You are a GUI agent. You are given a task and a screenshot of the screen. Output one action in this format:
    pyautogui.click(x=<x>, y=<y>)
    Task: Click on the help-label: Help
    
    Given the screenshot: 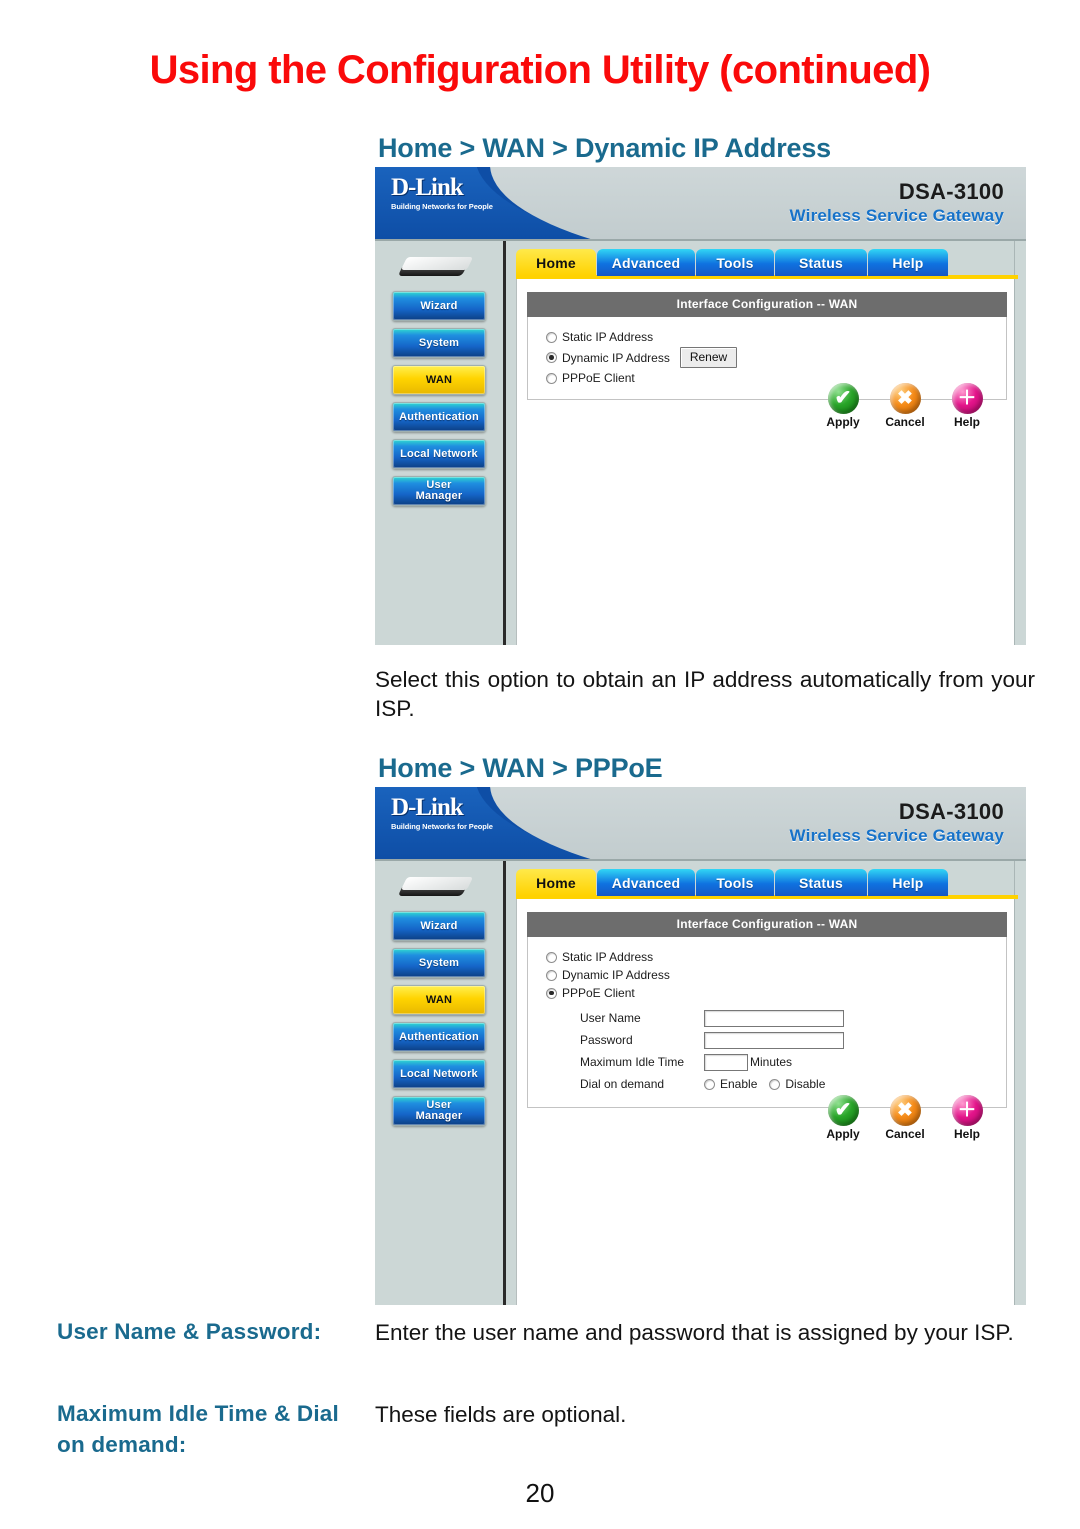 What is the action you would take?
    pyautogui.click(x=966, y=422)
    